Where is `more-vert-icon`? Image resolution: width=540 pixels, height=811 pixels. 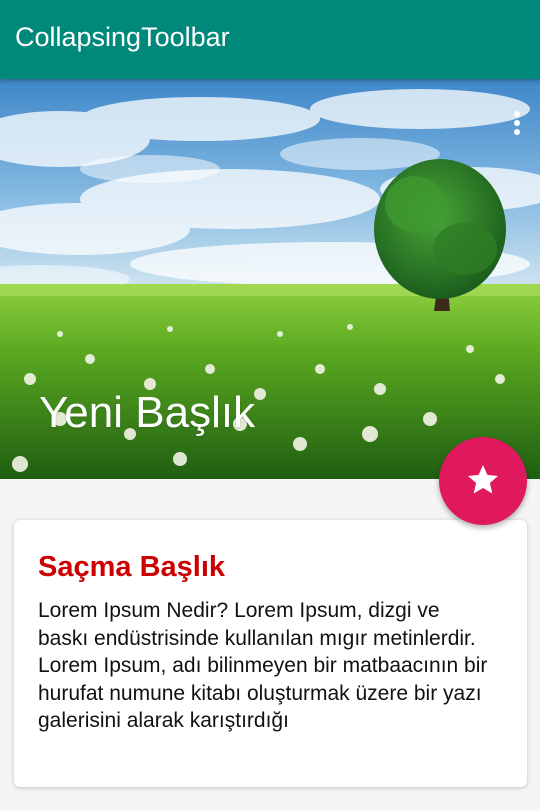
more-vert-icon is located at coordinates (517, 123).